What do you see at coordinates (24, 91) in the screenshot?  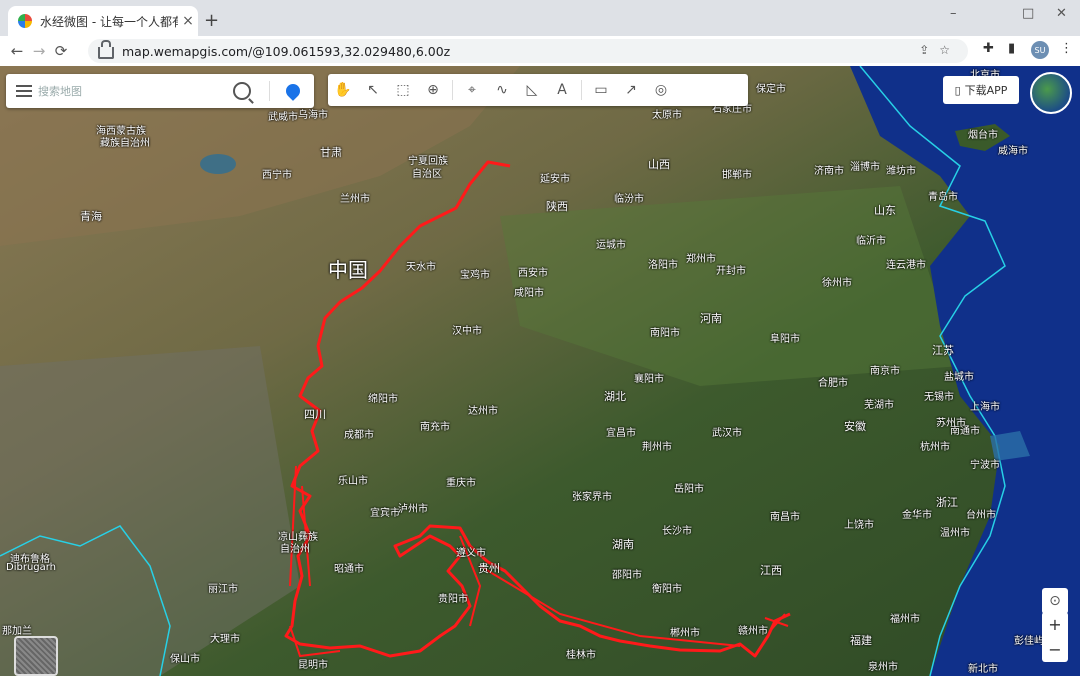 I see `menu-icon` at bounding box center [24, 91].